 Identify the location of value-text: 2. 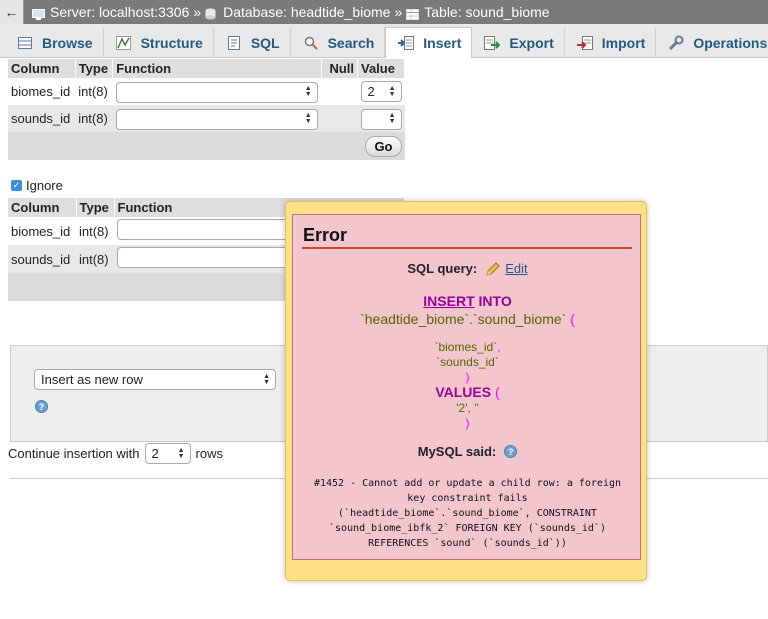
(371, 91).